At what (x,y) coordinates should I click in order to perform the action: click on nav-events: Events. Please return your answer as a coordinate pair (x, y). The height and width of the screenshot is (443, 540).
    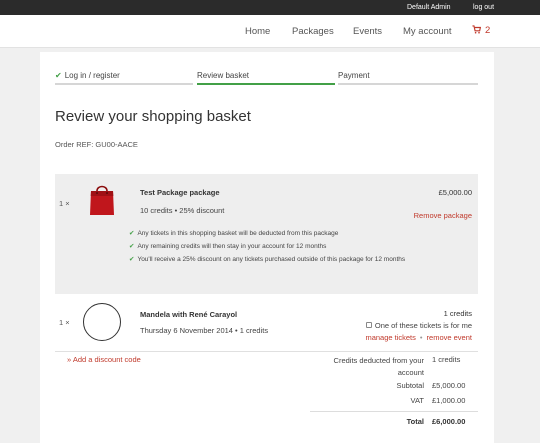
    Looking at the image, I should click on (367, 31).